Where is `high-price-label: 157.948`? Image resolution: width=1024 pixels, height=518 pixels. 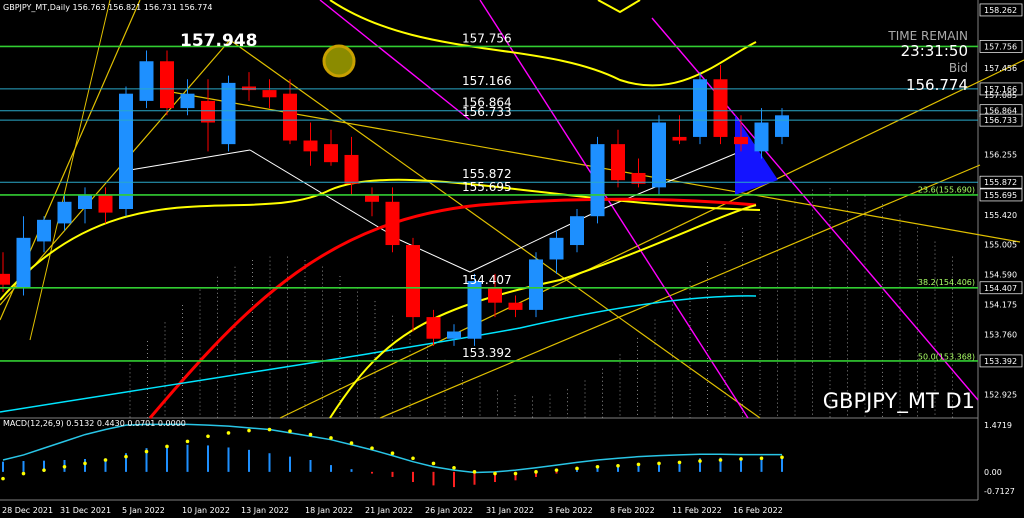 high-price-label: 157.948 is located at coordinates (218, 41).